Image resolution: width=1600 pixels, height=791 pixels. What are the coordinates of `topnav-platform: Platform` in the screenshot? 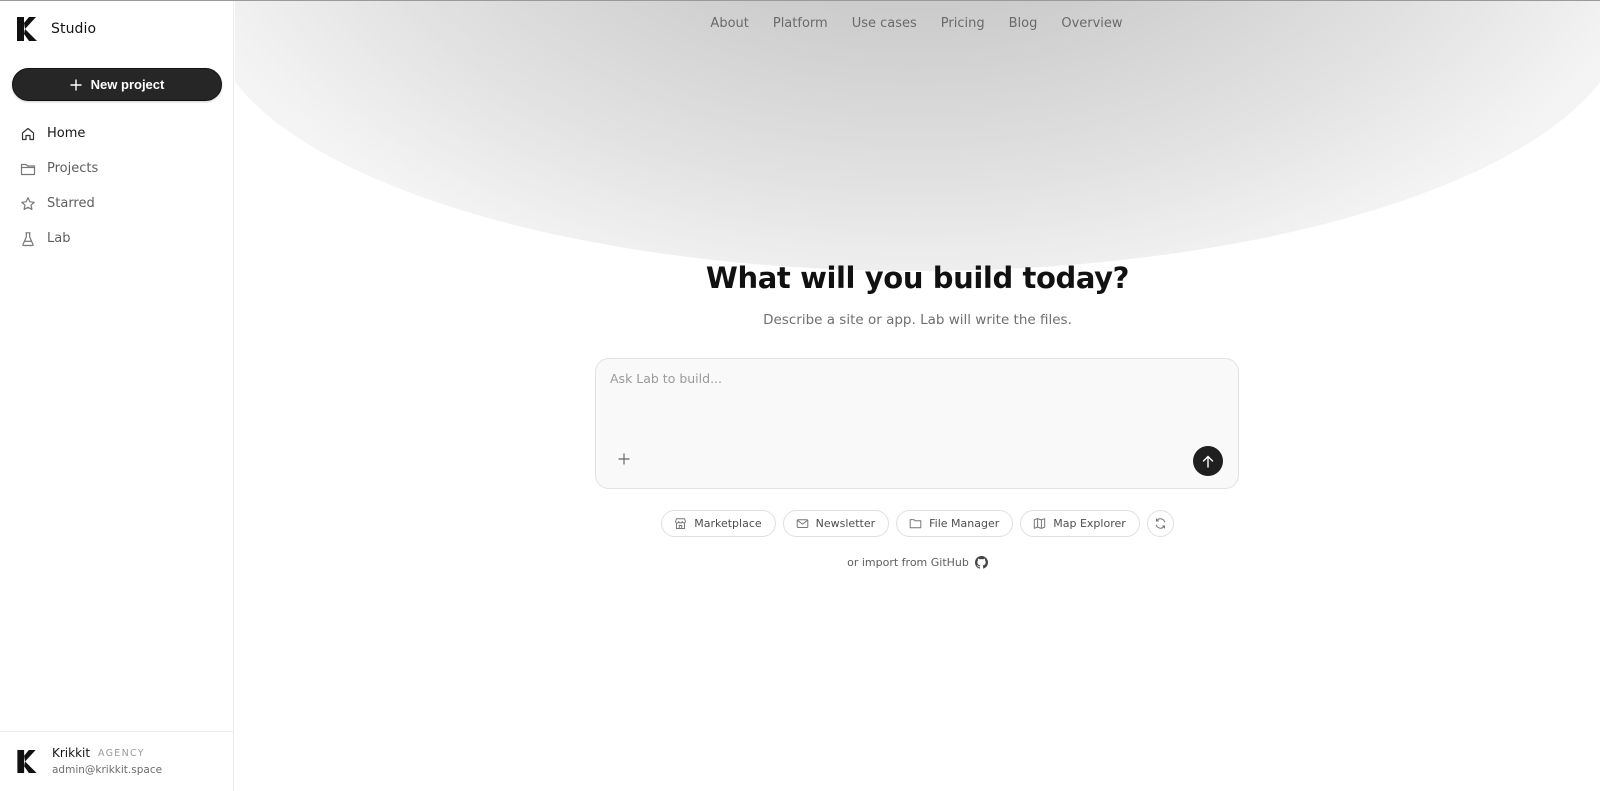 It's located at (800, 23).